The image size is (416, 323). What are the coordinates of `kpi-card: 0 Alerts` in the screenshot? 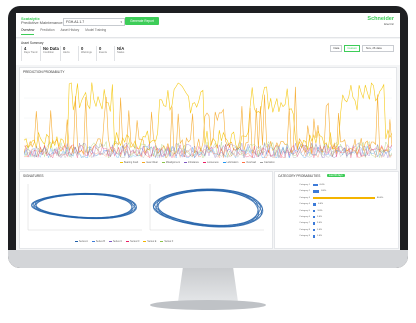 It's located at (69, 53).